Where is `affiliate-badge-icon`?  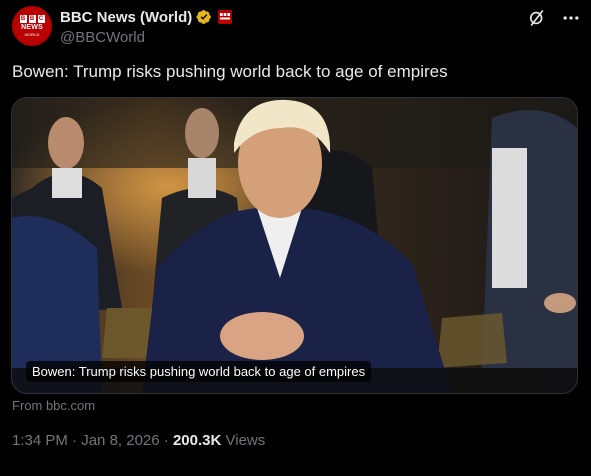
affiliate-badge-icon is located at coordinates (225, 17).